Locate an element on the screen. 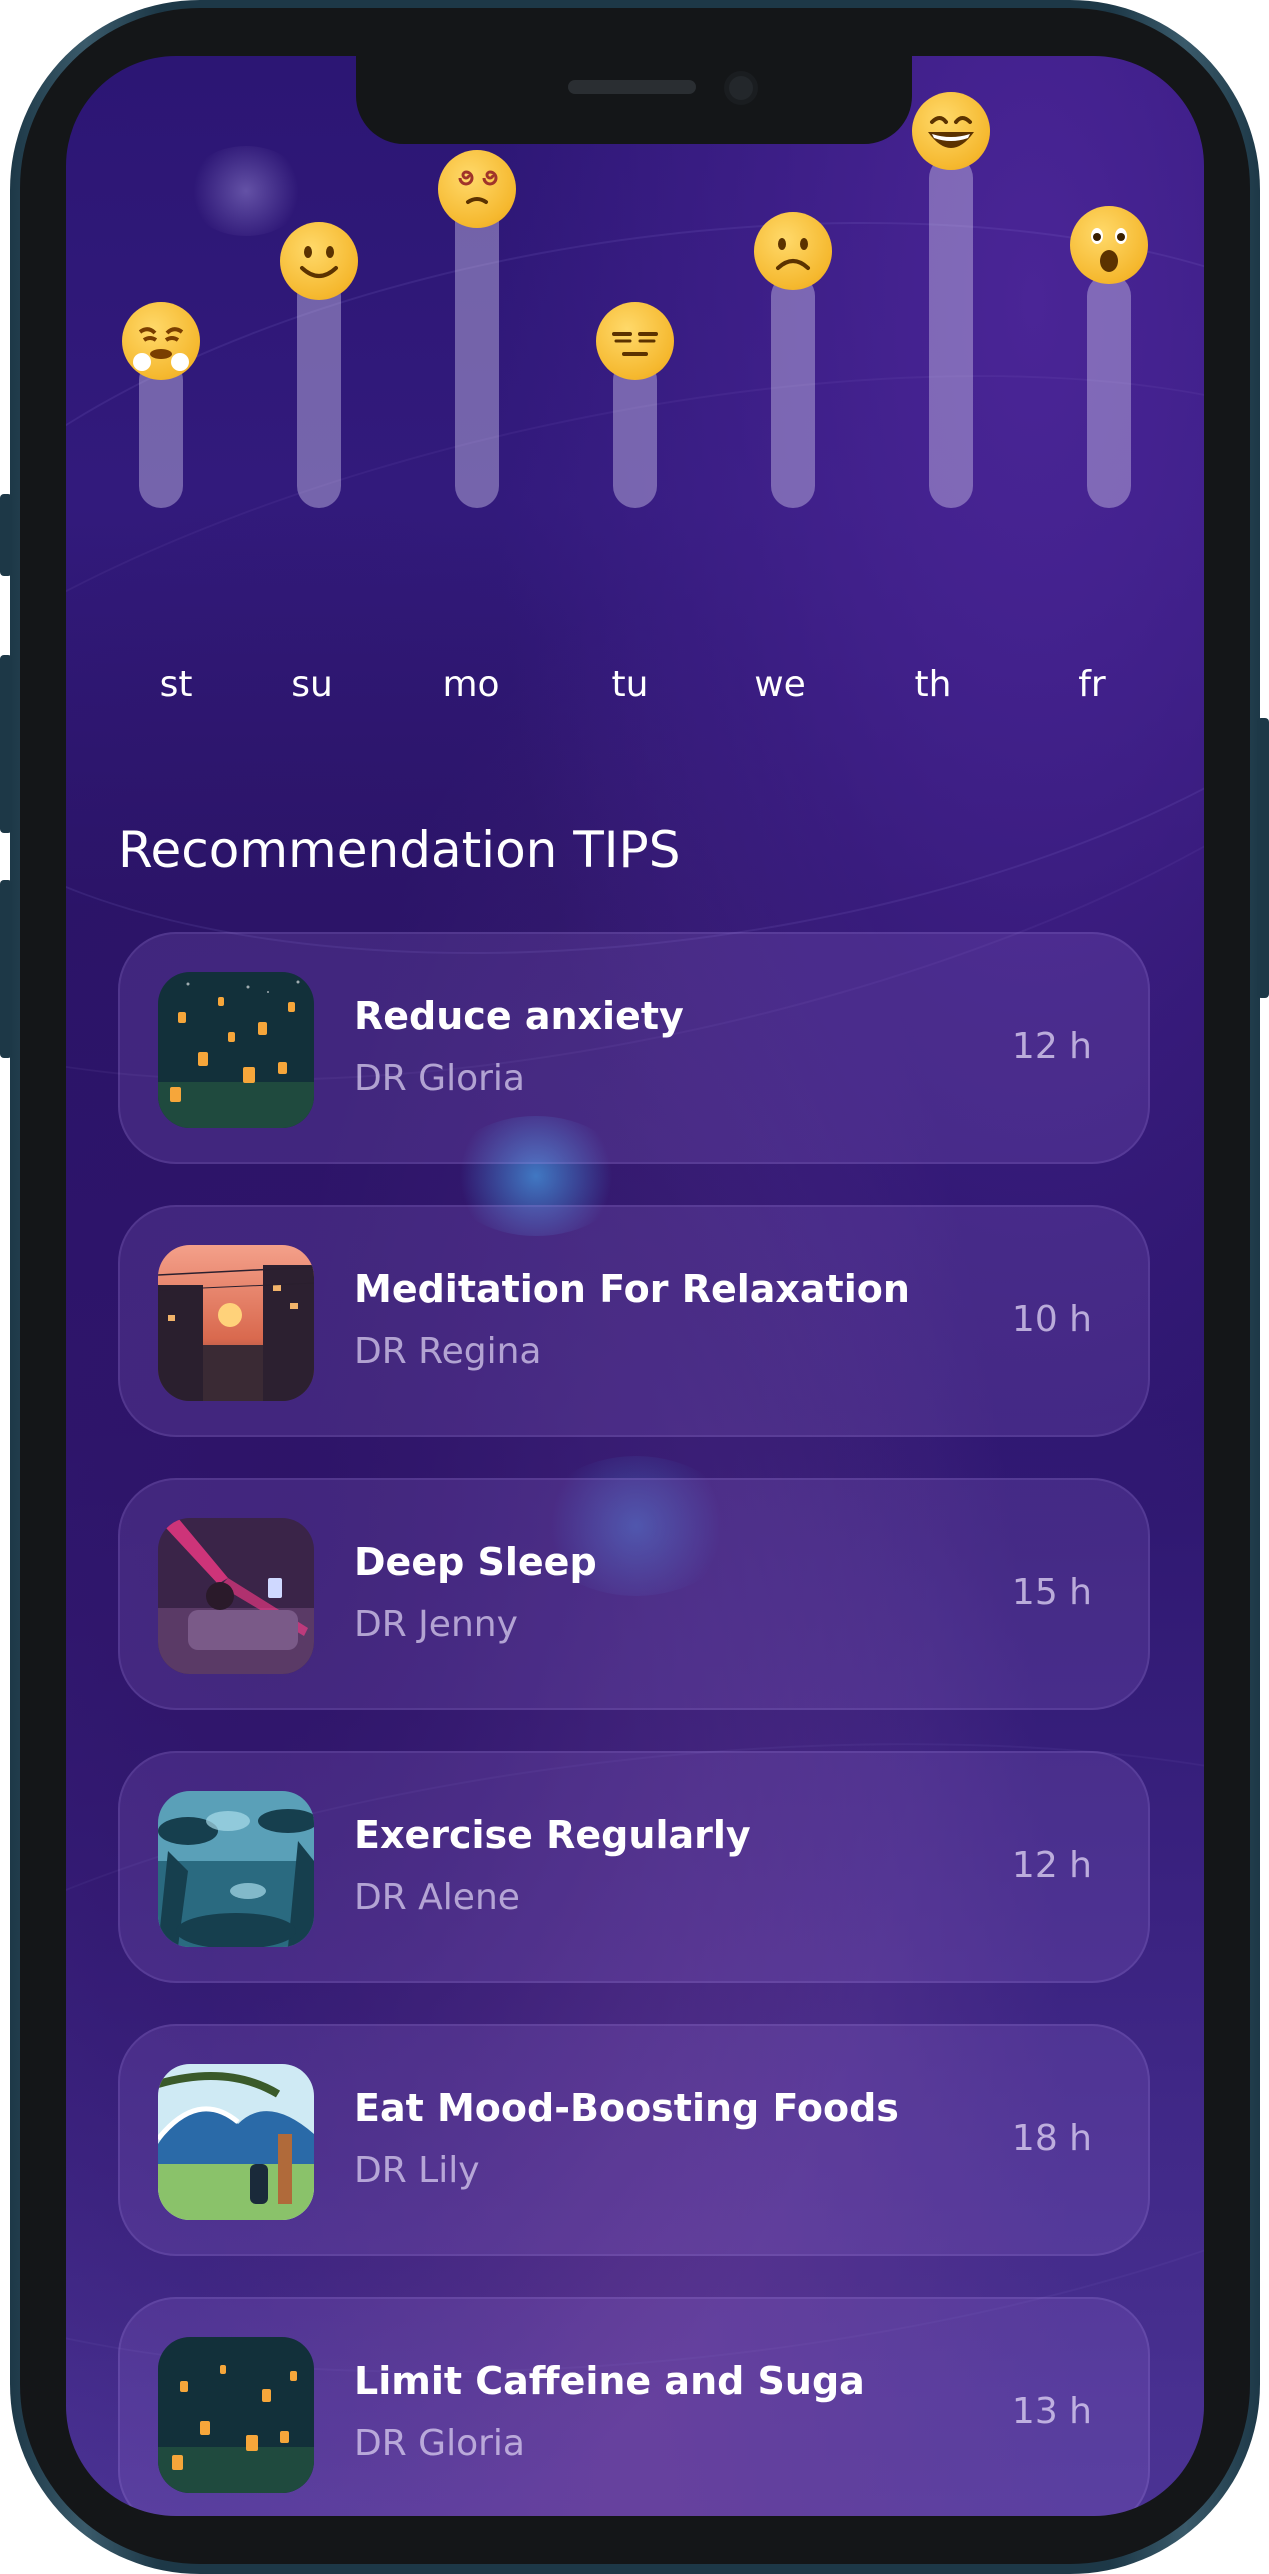 The height and width of the screenshot is (2574, 1269). mood-bar-mo is located at coordinates (477, 352).